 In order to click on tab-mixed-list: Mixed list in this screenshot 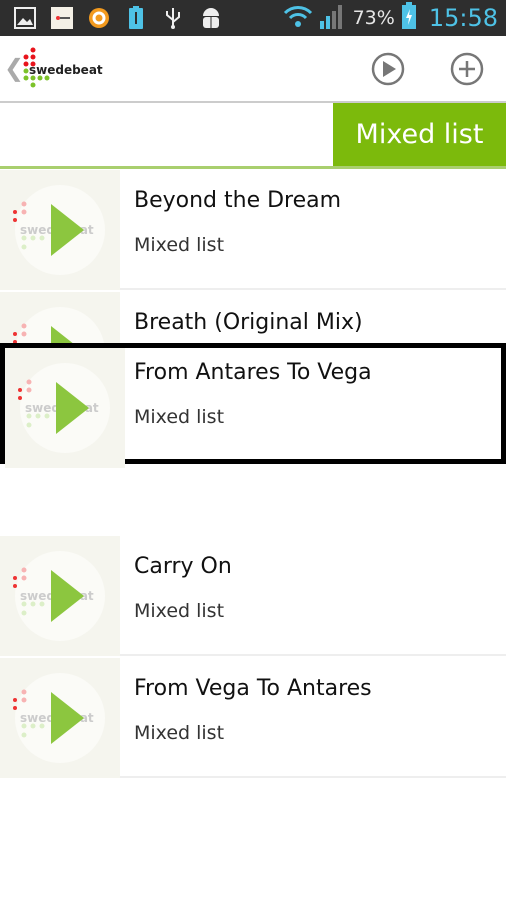, I will do `click(419, 134)`.